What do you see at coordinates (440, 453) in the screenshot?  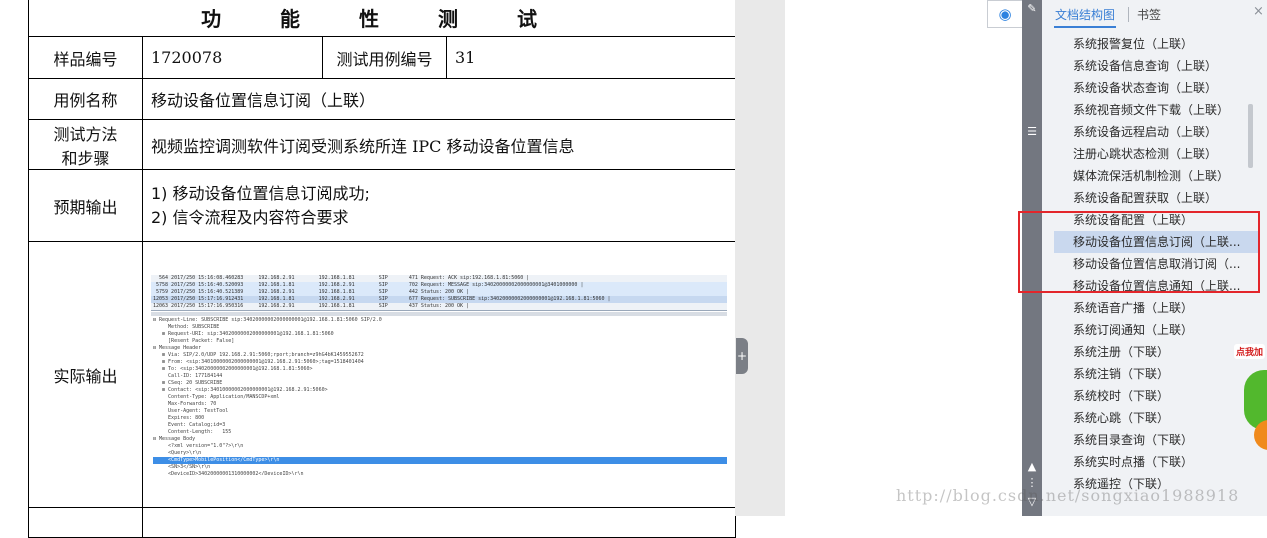 I see `detail-tree-line: <Query>\r\n` at bounding box center [440, 453].